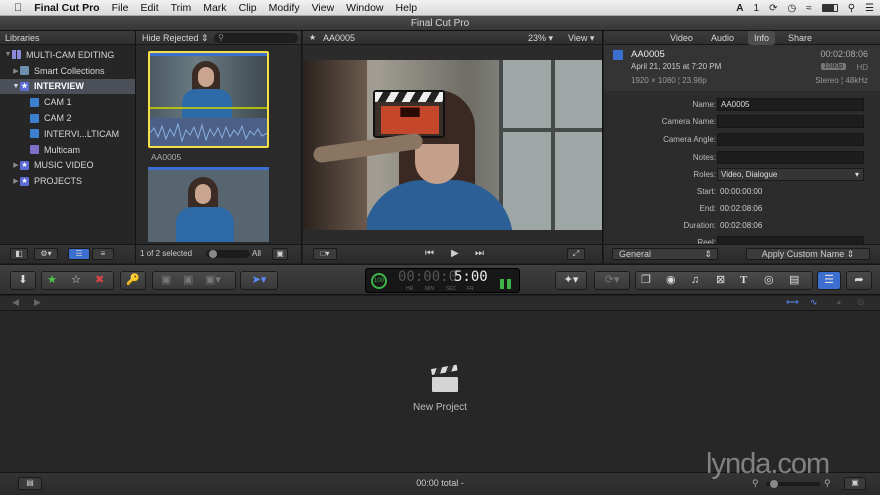 The image size is (880, 495). Describe the element at coordinates (681, 38) in the screenshot. I see `tab-video: Video` at that location.